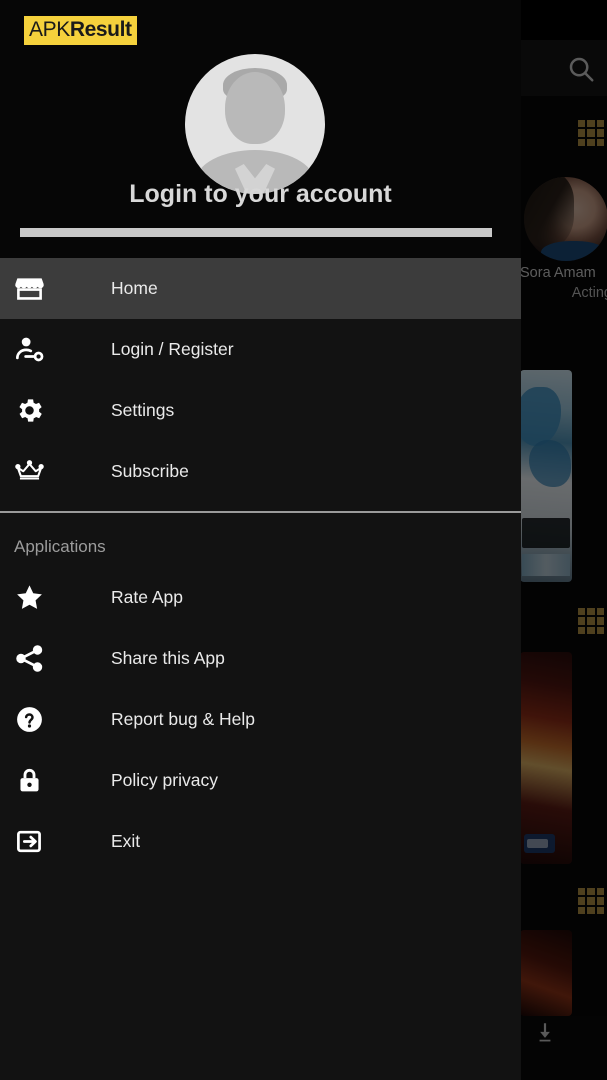  I want to click on drawer-item-policy-privacy: Policy privacy, so click(260, 780).